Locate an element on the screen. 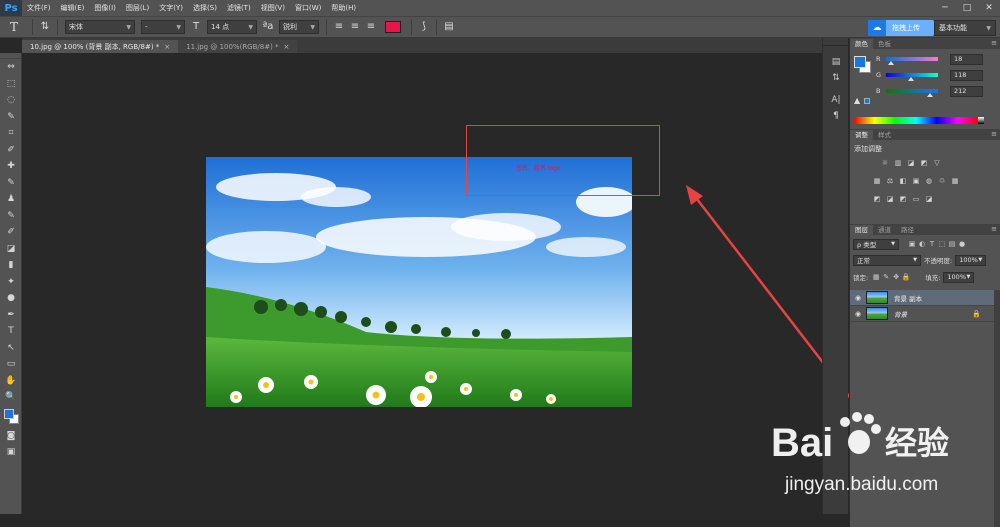 Image resolution: width=1000 pixels, height=527 pixels. tab-layers: 图层 is located at coordinates (861, 230).